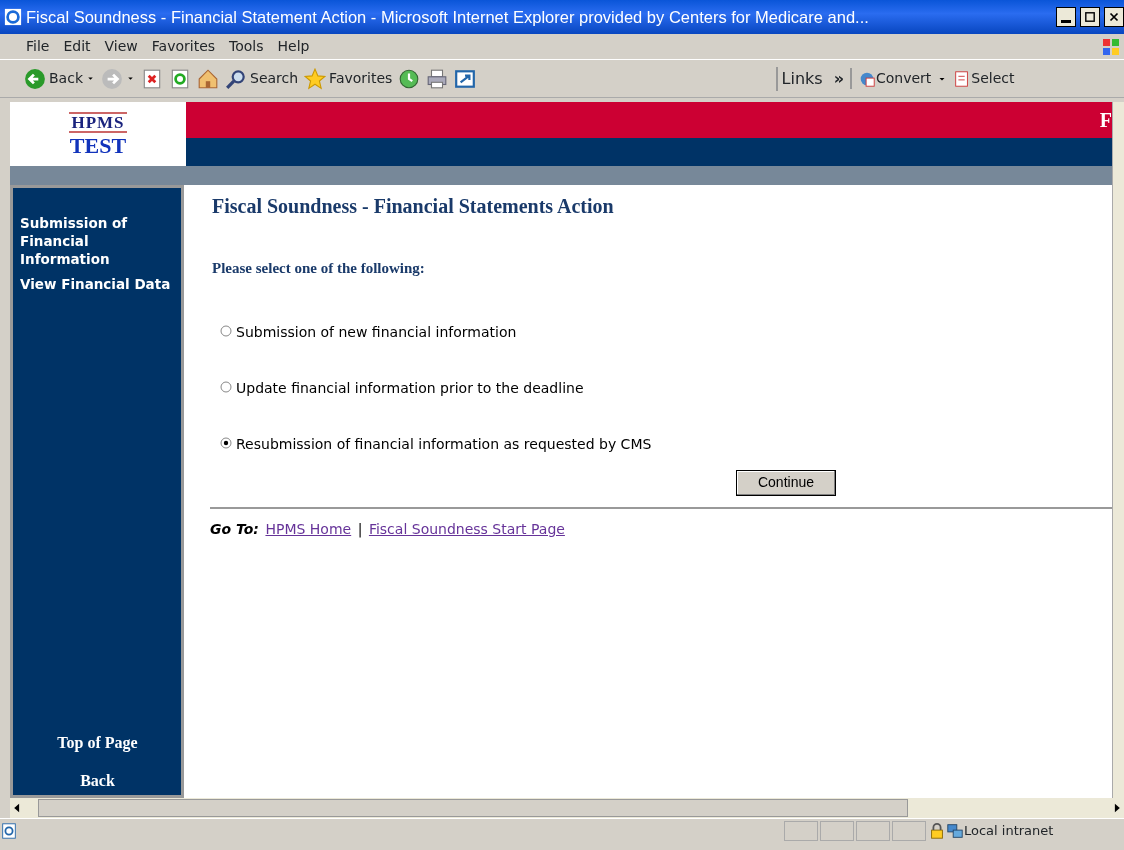  I want to click on links-button: Links, so click(802, 78).